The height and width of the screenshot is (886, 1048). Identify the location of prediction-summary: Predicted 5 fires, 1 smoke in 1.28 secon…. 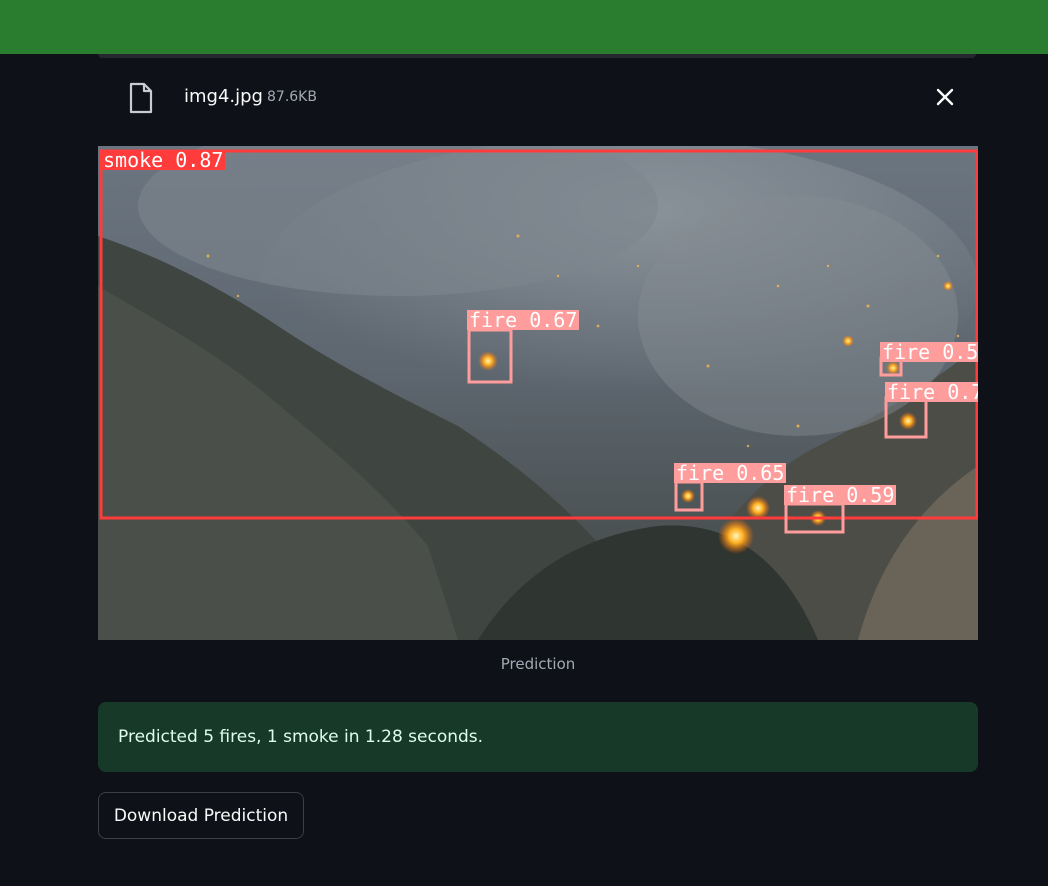
(301, 737).